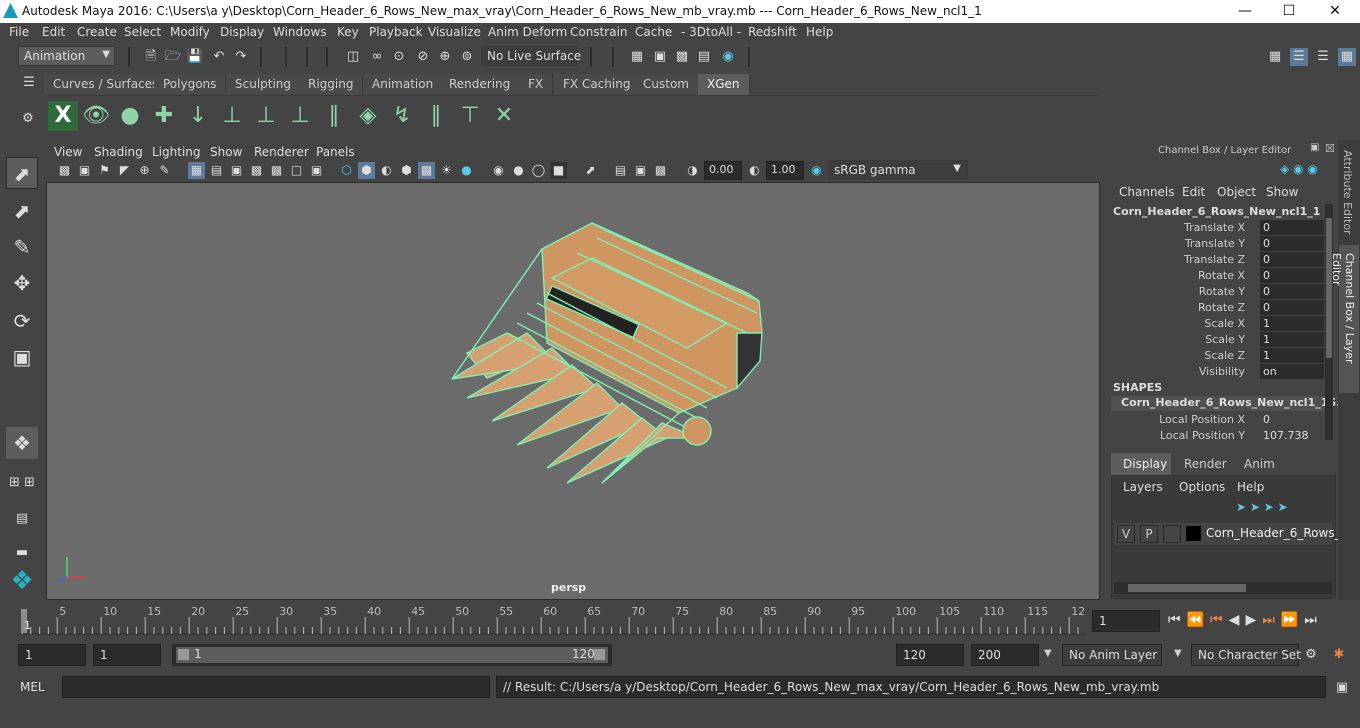 The height and width of the screenshot is (728, 1360). Describe the element at coordinates (1292, 435) in the screenshot. I see `channel-value: 107.738` at that location.